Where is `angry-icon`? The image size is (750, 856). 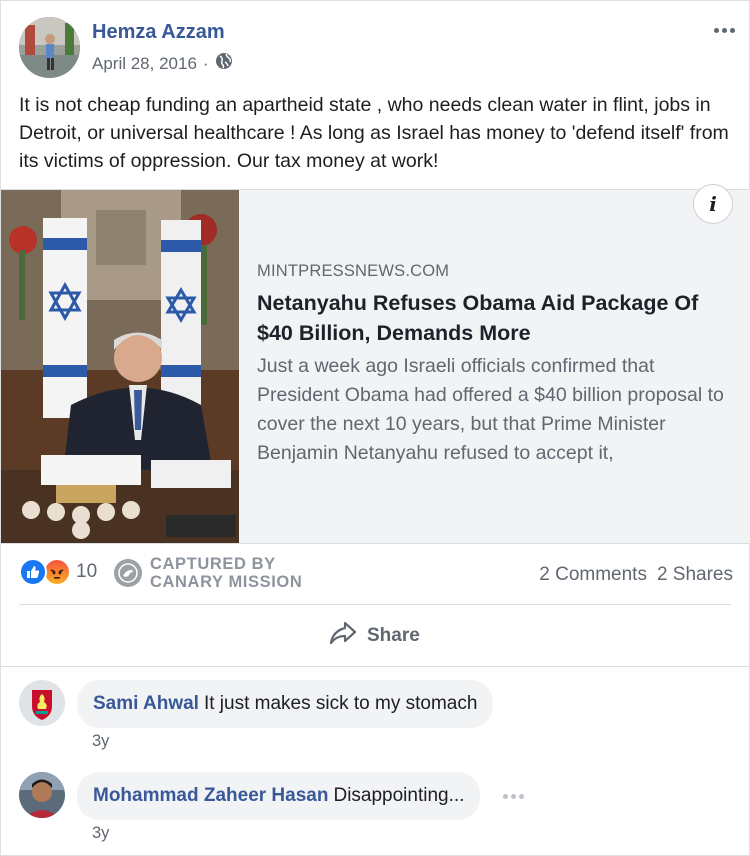 angry-icon is located at coordinates (57, 572).